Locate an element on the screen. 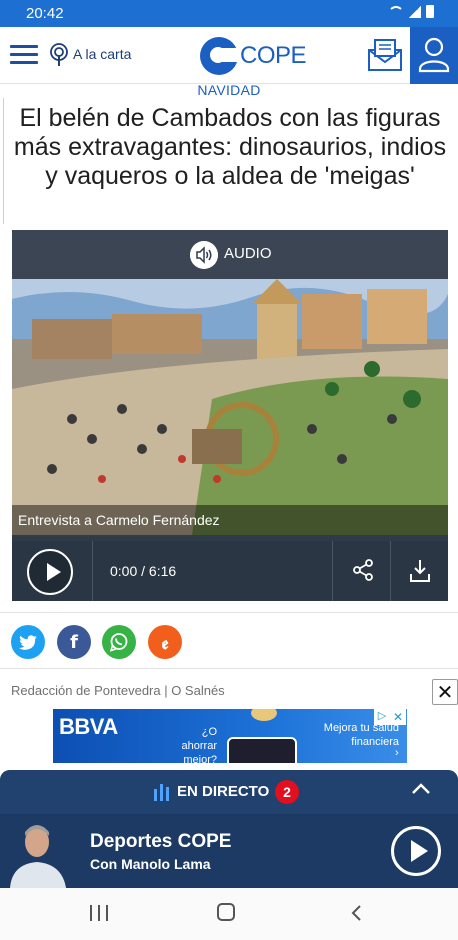 This screenshot has width=458, height=940. close-ad-button: ✕ is located at coordinates (445, 692).